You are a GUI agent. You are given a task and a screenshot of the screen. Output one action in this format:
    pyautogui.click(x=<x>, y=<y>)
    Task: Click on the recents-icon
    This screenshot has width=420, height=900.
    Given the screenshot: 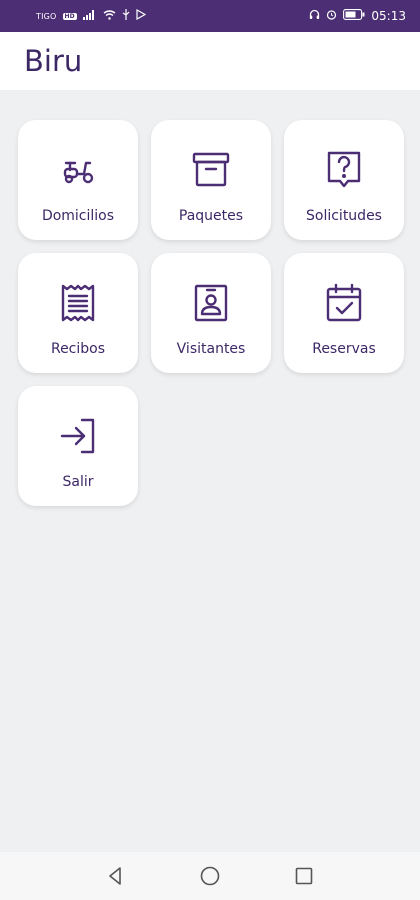 What is the action you would take?
    pyautogui.click(x=304, y=876)
    